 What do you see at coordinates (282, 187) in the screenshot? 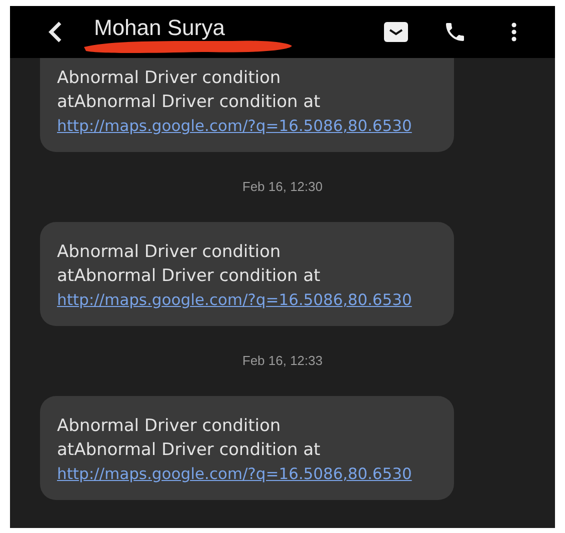
I see `timestamp: Feb 16, 12:30` at bounding box center [282, 187].